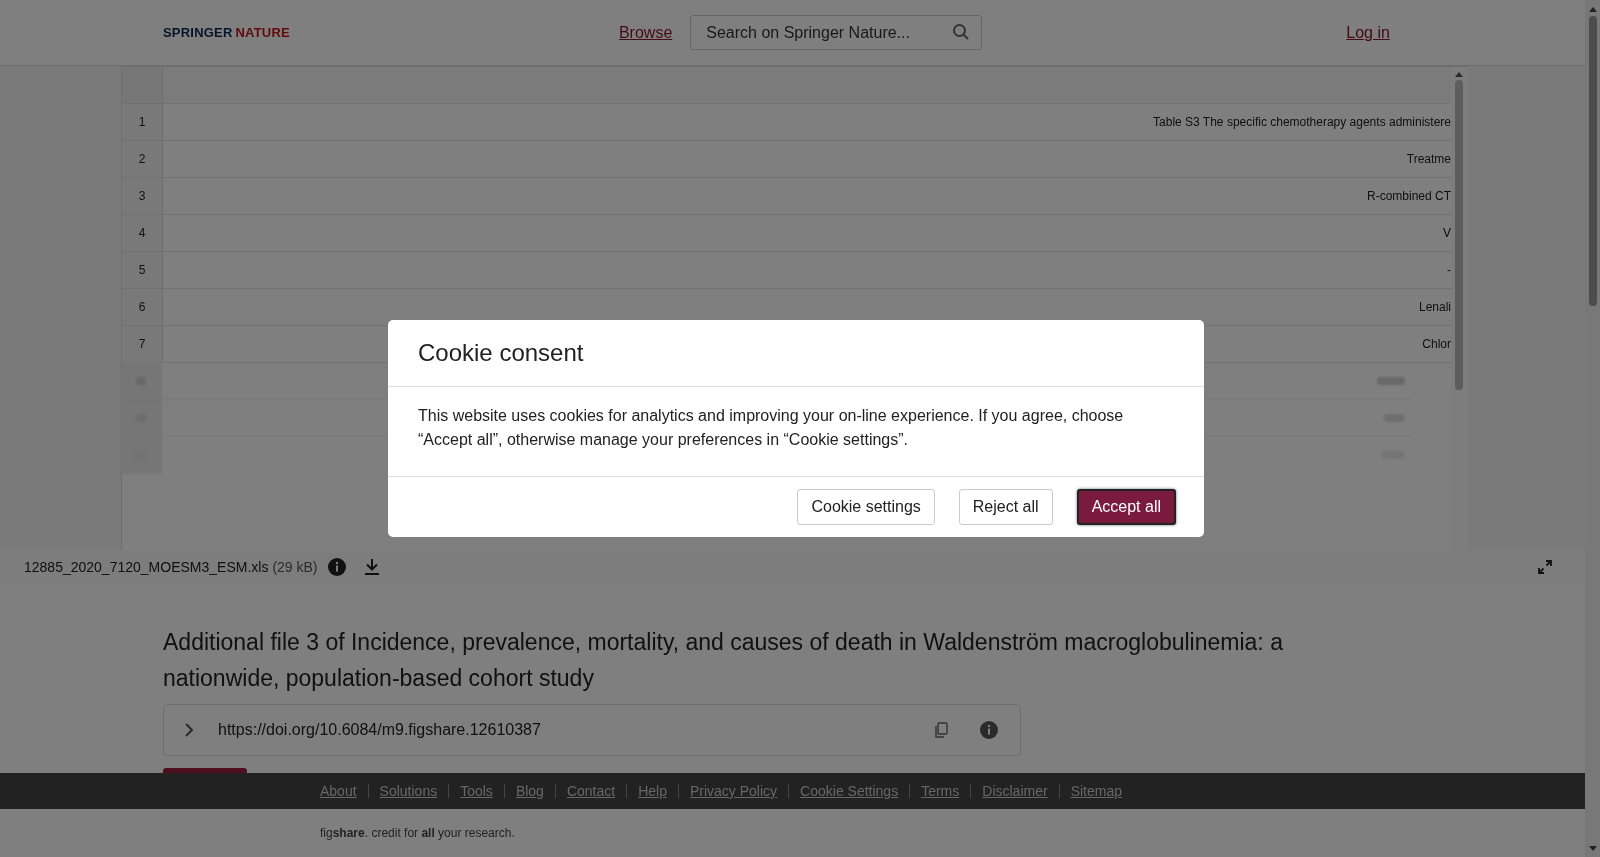 The width and height of the screenshot is (1600, 857). What do you see at coordinates (501, 353) in the screenshot?
I see `dialog-title: Cookie consent` at bounding box center [501, 353].